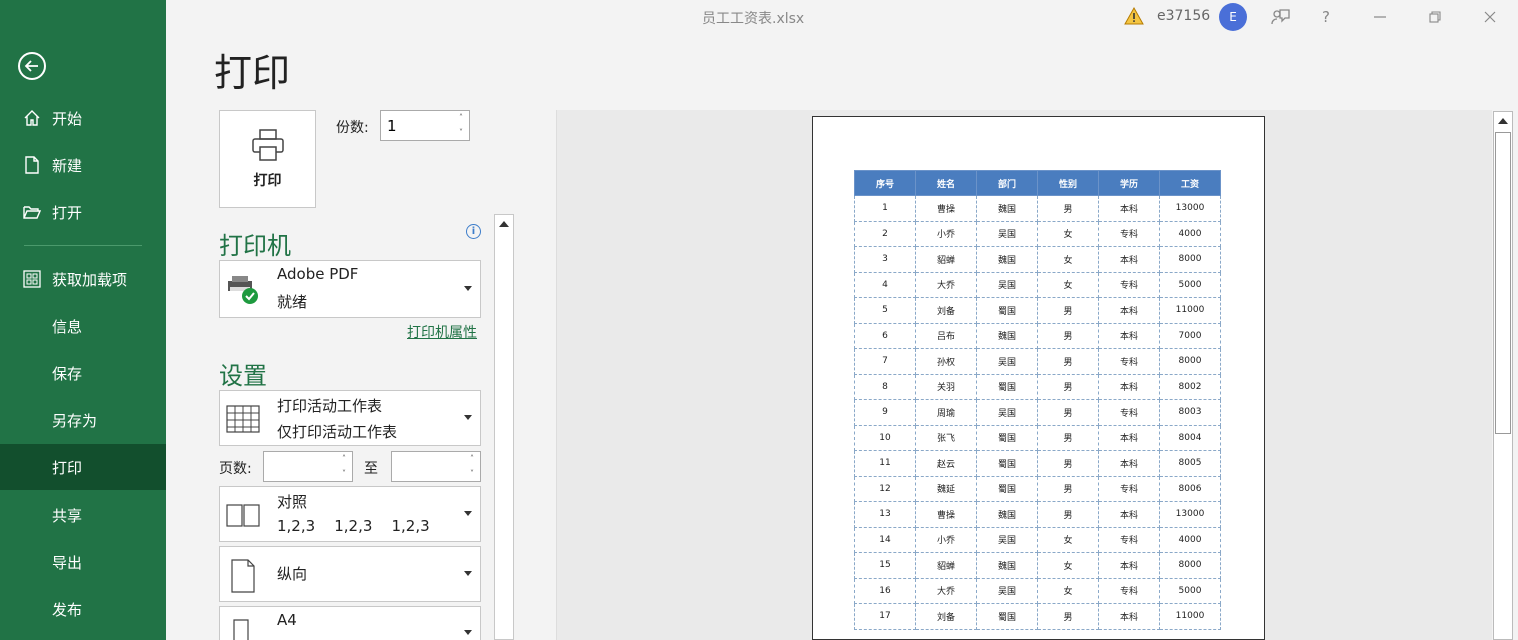 Image resolution: width=1518 pixels, height=640 pixels. Describe the element at coordinates (473, 231) in the screenshot. I see `info-icon: i` at that location.